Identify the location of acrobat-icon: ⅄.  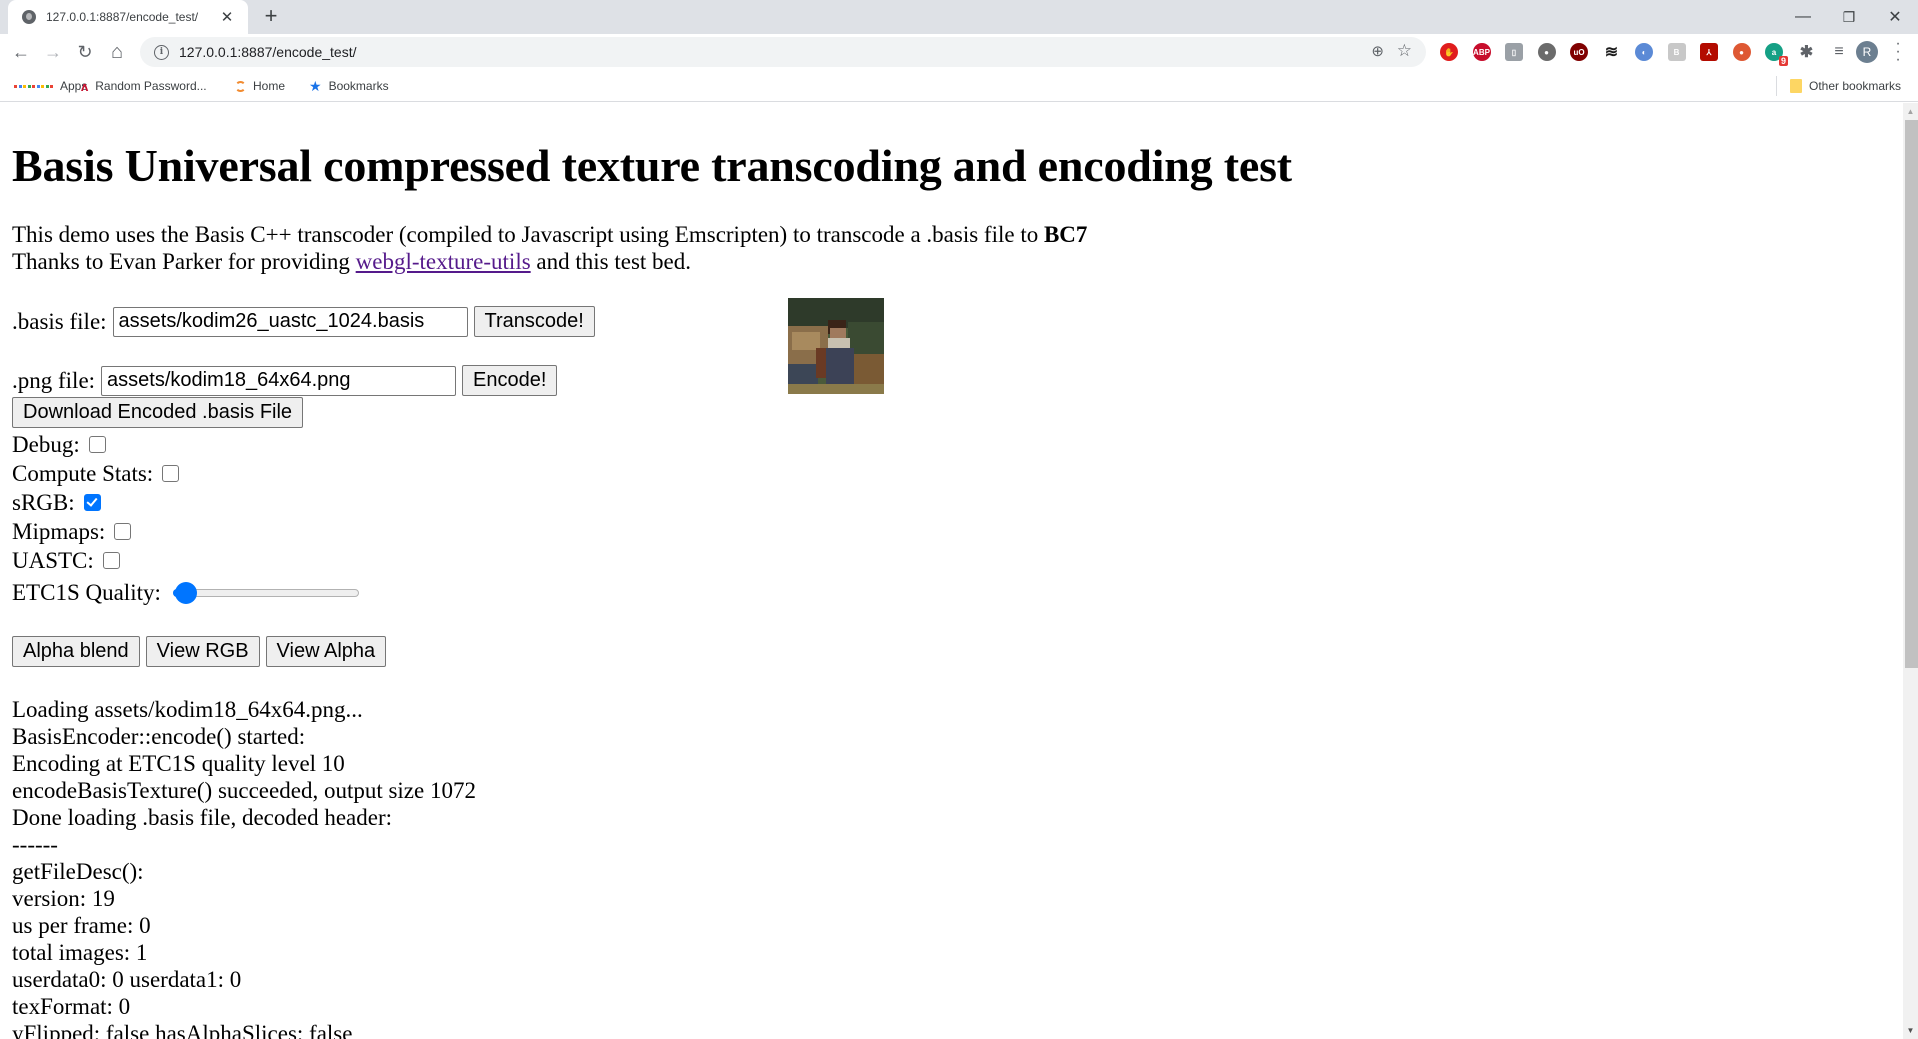
(1709, 52).